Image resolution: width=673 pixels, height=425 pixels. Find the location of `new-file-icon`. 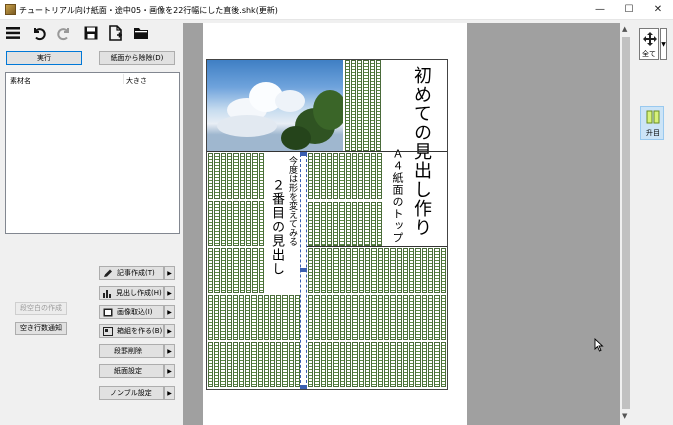

new-file-icon is located at coordinates (116, 33).